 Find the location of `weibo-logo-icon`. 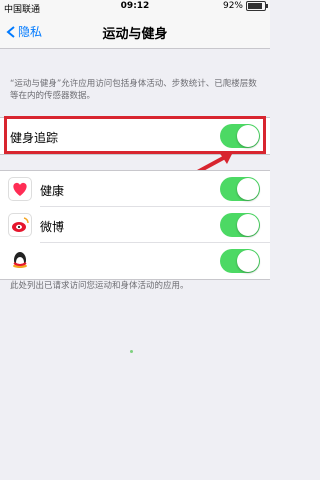

weibo-logo-icon is located at coordinates (20, 225).